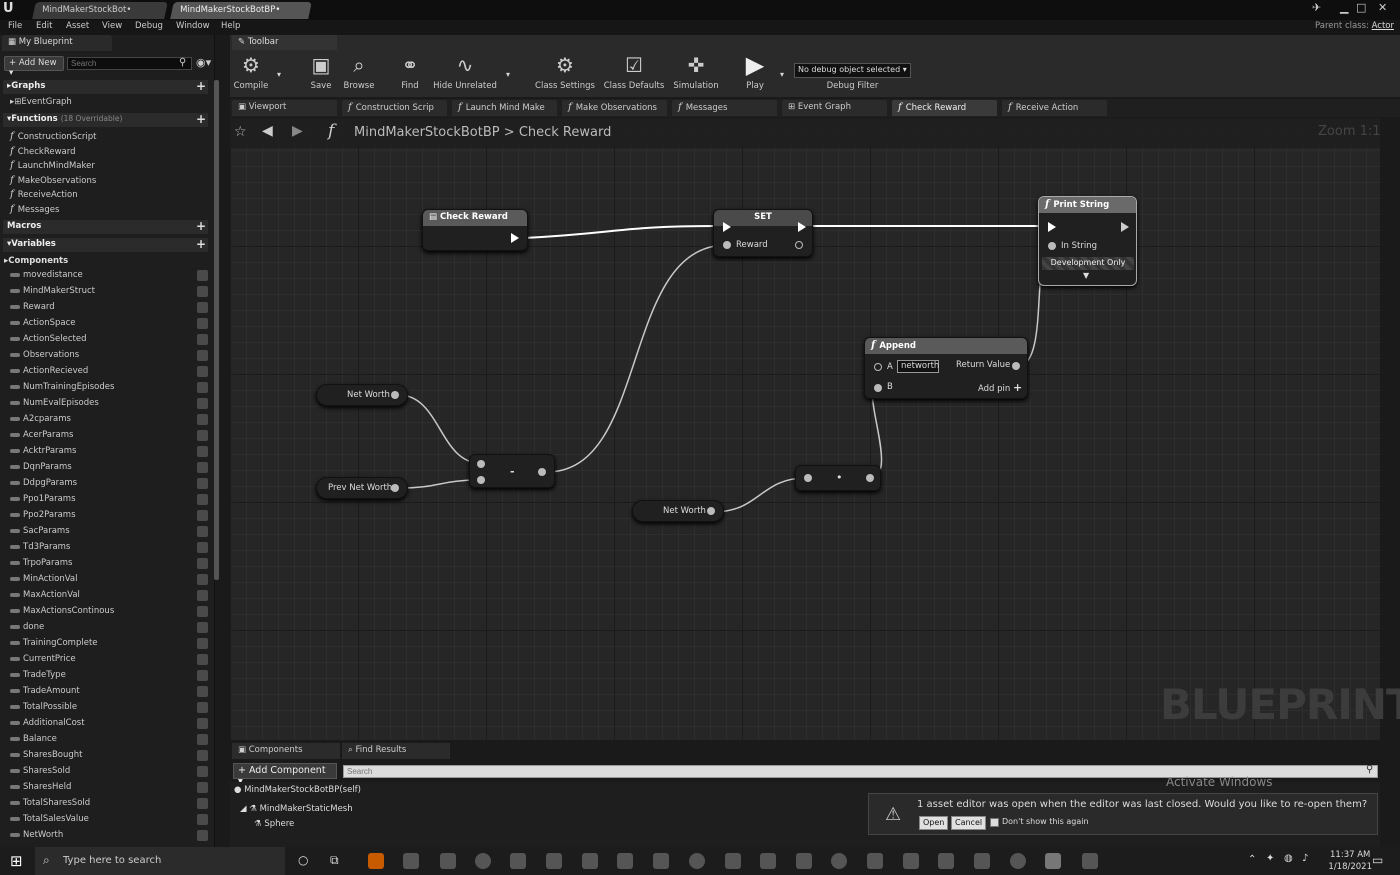 The height and width of the screenshot is (875, 1400). What do you see at coordinates (285, 775) in the screenshot?
I see `add-component-button: + Add Component ▾` at bounding box center [285, 775].